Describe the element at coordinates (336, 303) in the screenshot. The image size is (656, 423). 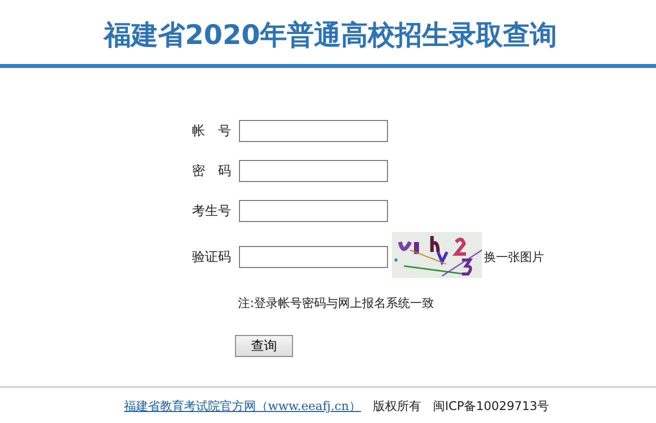
I see `login-note: 注:登录帐号密码与网上报名系统一致` at that location.